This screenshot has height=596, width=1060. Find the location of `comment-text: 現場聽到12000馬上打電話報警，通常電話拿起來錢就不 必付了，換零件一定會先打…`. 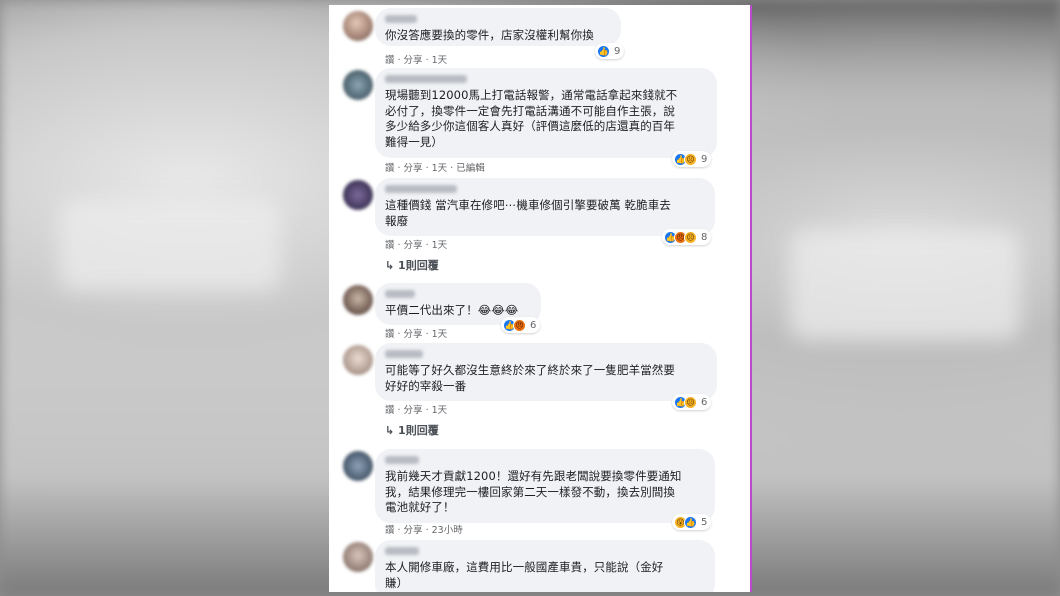

comment-text: 現場聽到12000馬上打電話報警，通常電話拿起來錢就不 必付了，換零件一定會先打… is located at coordinates (531, 118).